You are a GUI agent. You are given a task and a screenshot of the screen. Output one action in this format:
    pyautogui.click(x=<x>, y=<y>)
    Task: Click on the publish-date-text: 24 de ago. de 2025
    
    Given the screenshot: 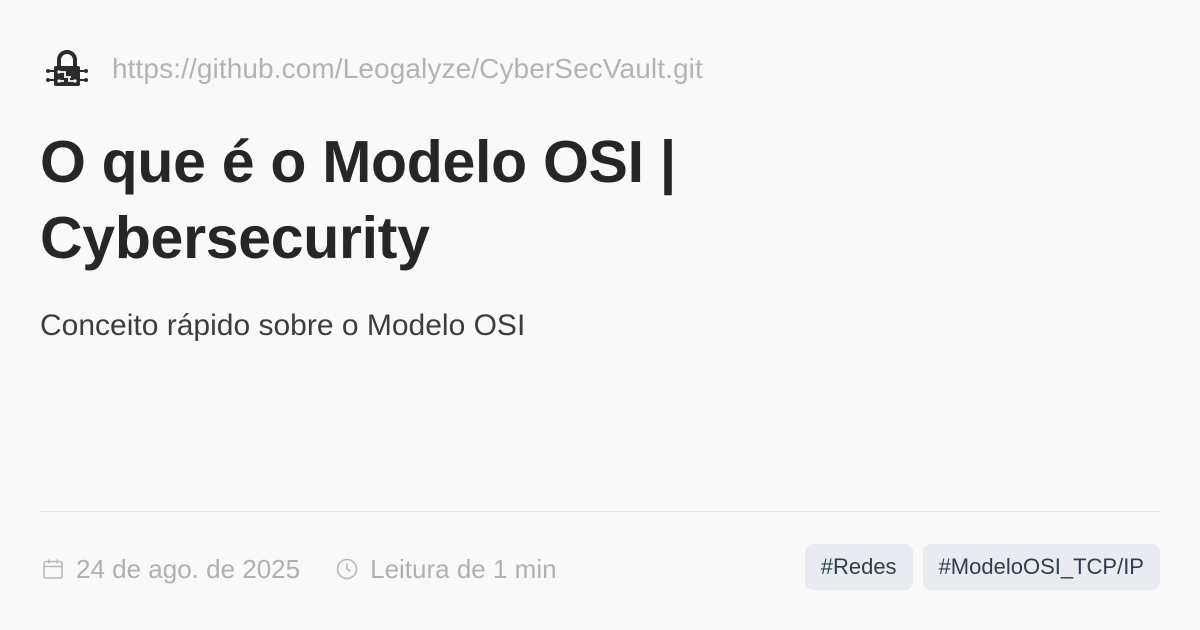 What is the action you would take?
    pyautogui.click(x=188, y=568)
    